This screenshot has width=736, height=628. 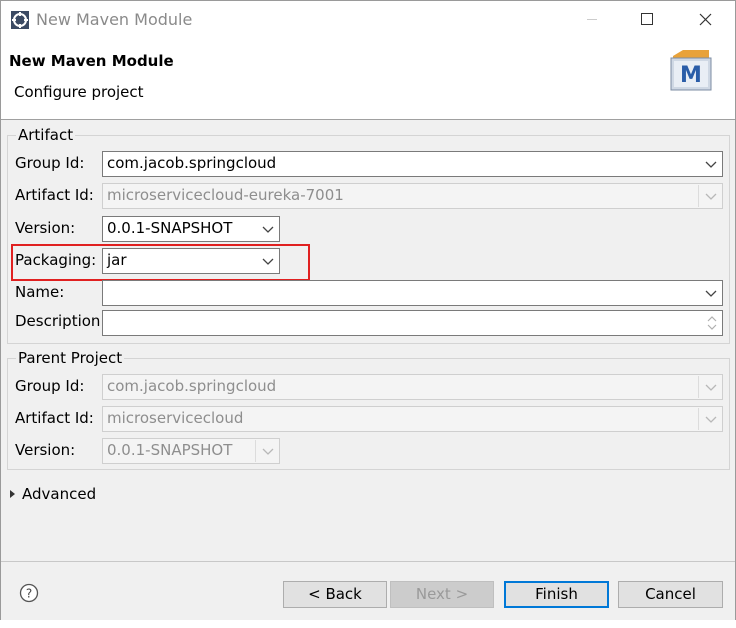 I want to click on minimize-button, so click(x=592, y=19).